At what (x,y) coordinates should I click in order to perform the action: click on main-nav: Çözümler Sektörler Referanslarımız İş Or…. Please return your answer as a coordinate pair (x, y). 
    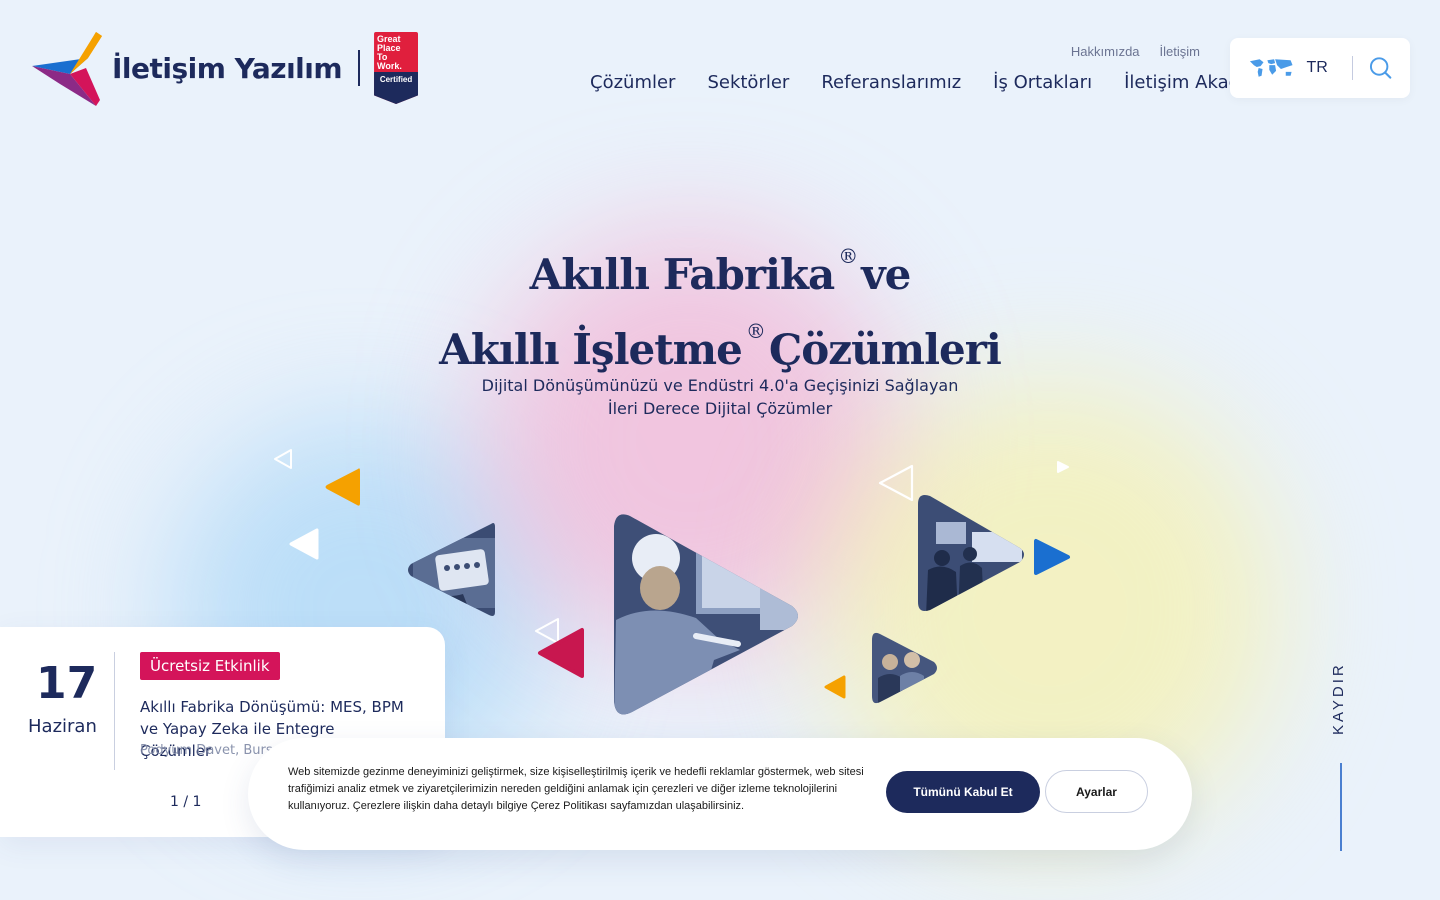
    Looking at the image, I should click on (932, 82).